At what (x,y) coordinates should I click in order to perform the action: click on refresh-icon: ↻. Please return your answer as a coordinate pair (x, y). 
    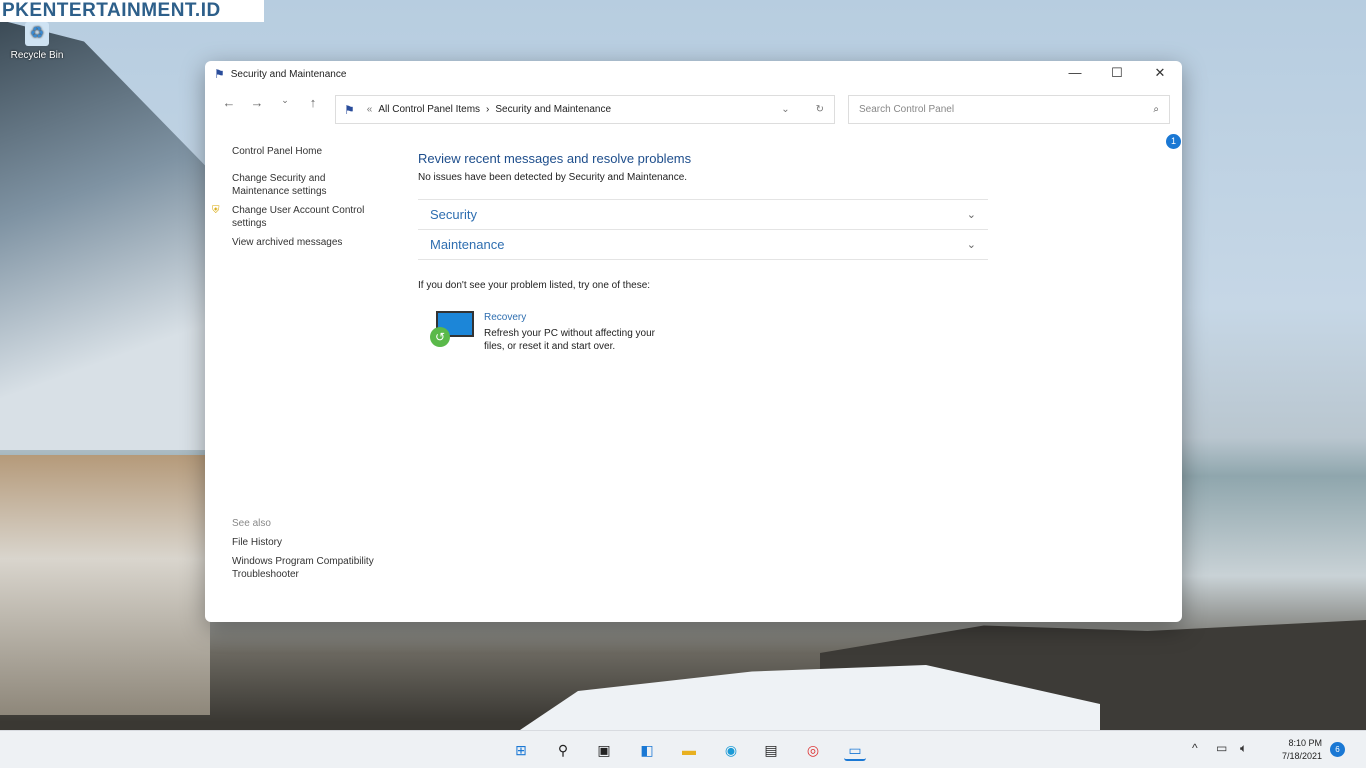
    Looking at the image, I should click on (820, 109).